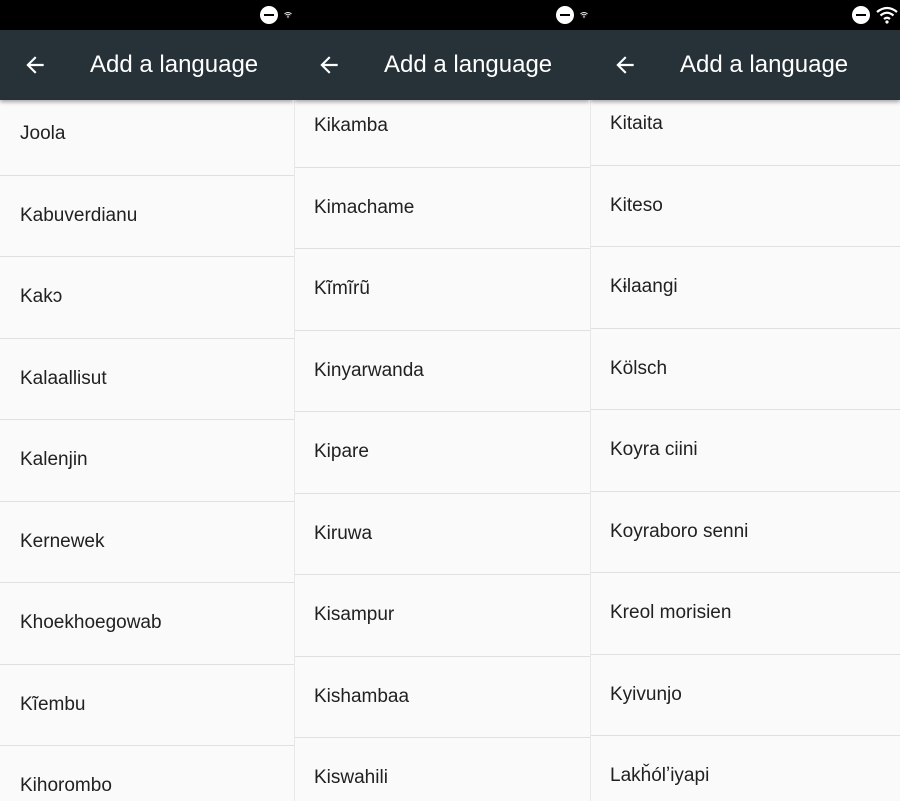 The width and height of the screenshot is (900, 801). Describe the element at coordinates (442, 616) in the screenshot. I see `language-item: Kisampur` at that location.